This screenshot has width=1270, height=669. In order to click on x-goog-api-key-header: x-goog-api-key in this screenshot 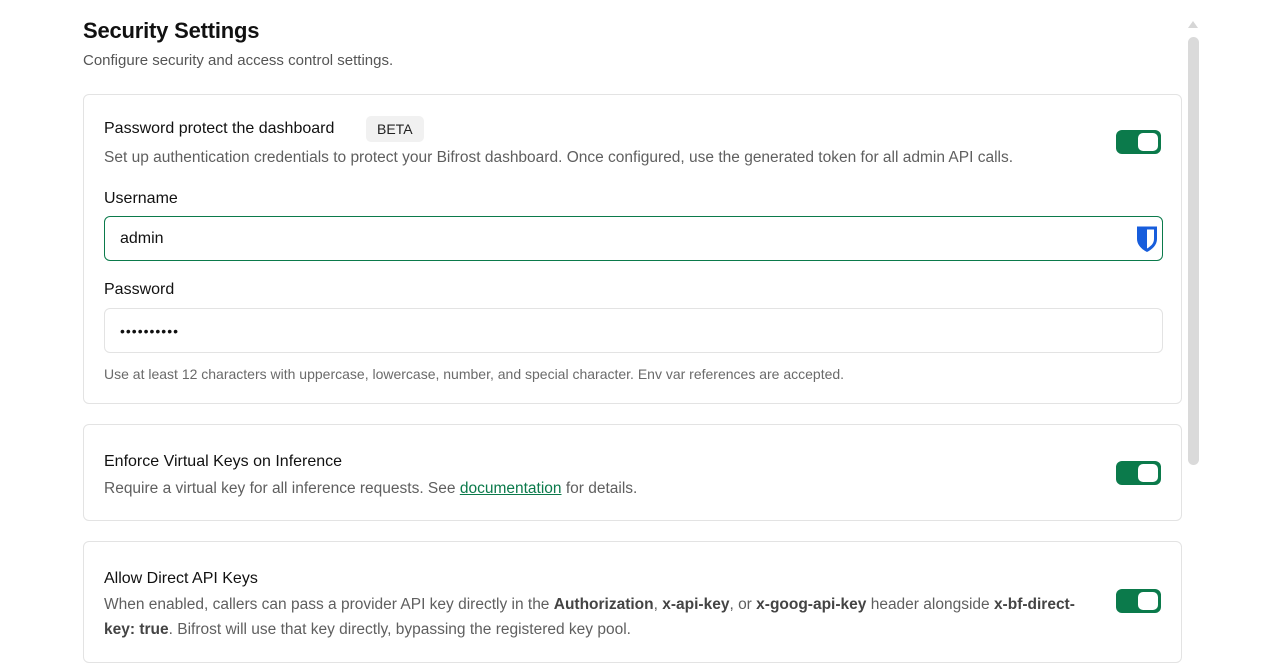, I will do `click(811, 604)`.